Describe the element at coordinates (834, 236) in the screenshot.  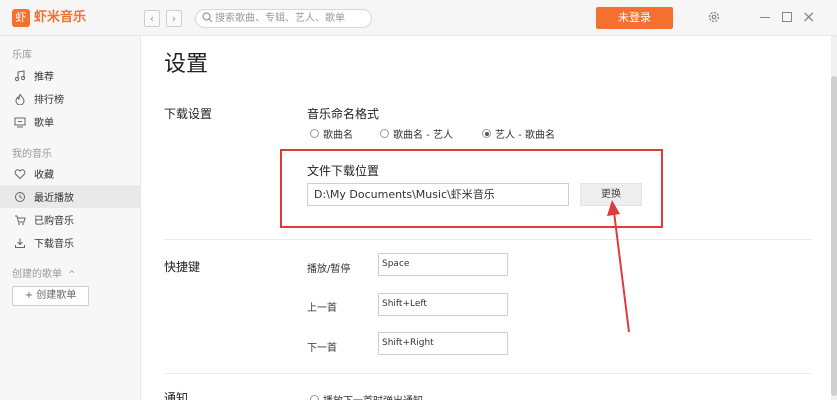
I see `scrollbar-thumb` at that location.